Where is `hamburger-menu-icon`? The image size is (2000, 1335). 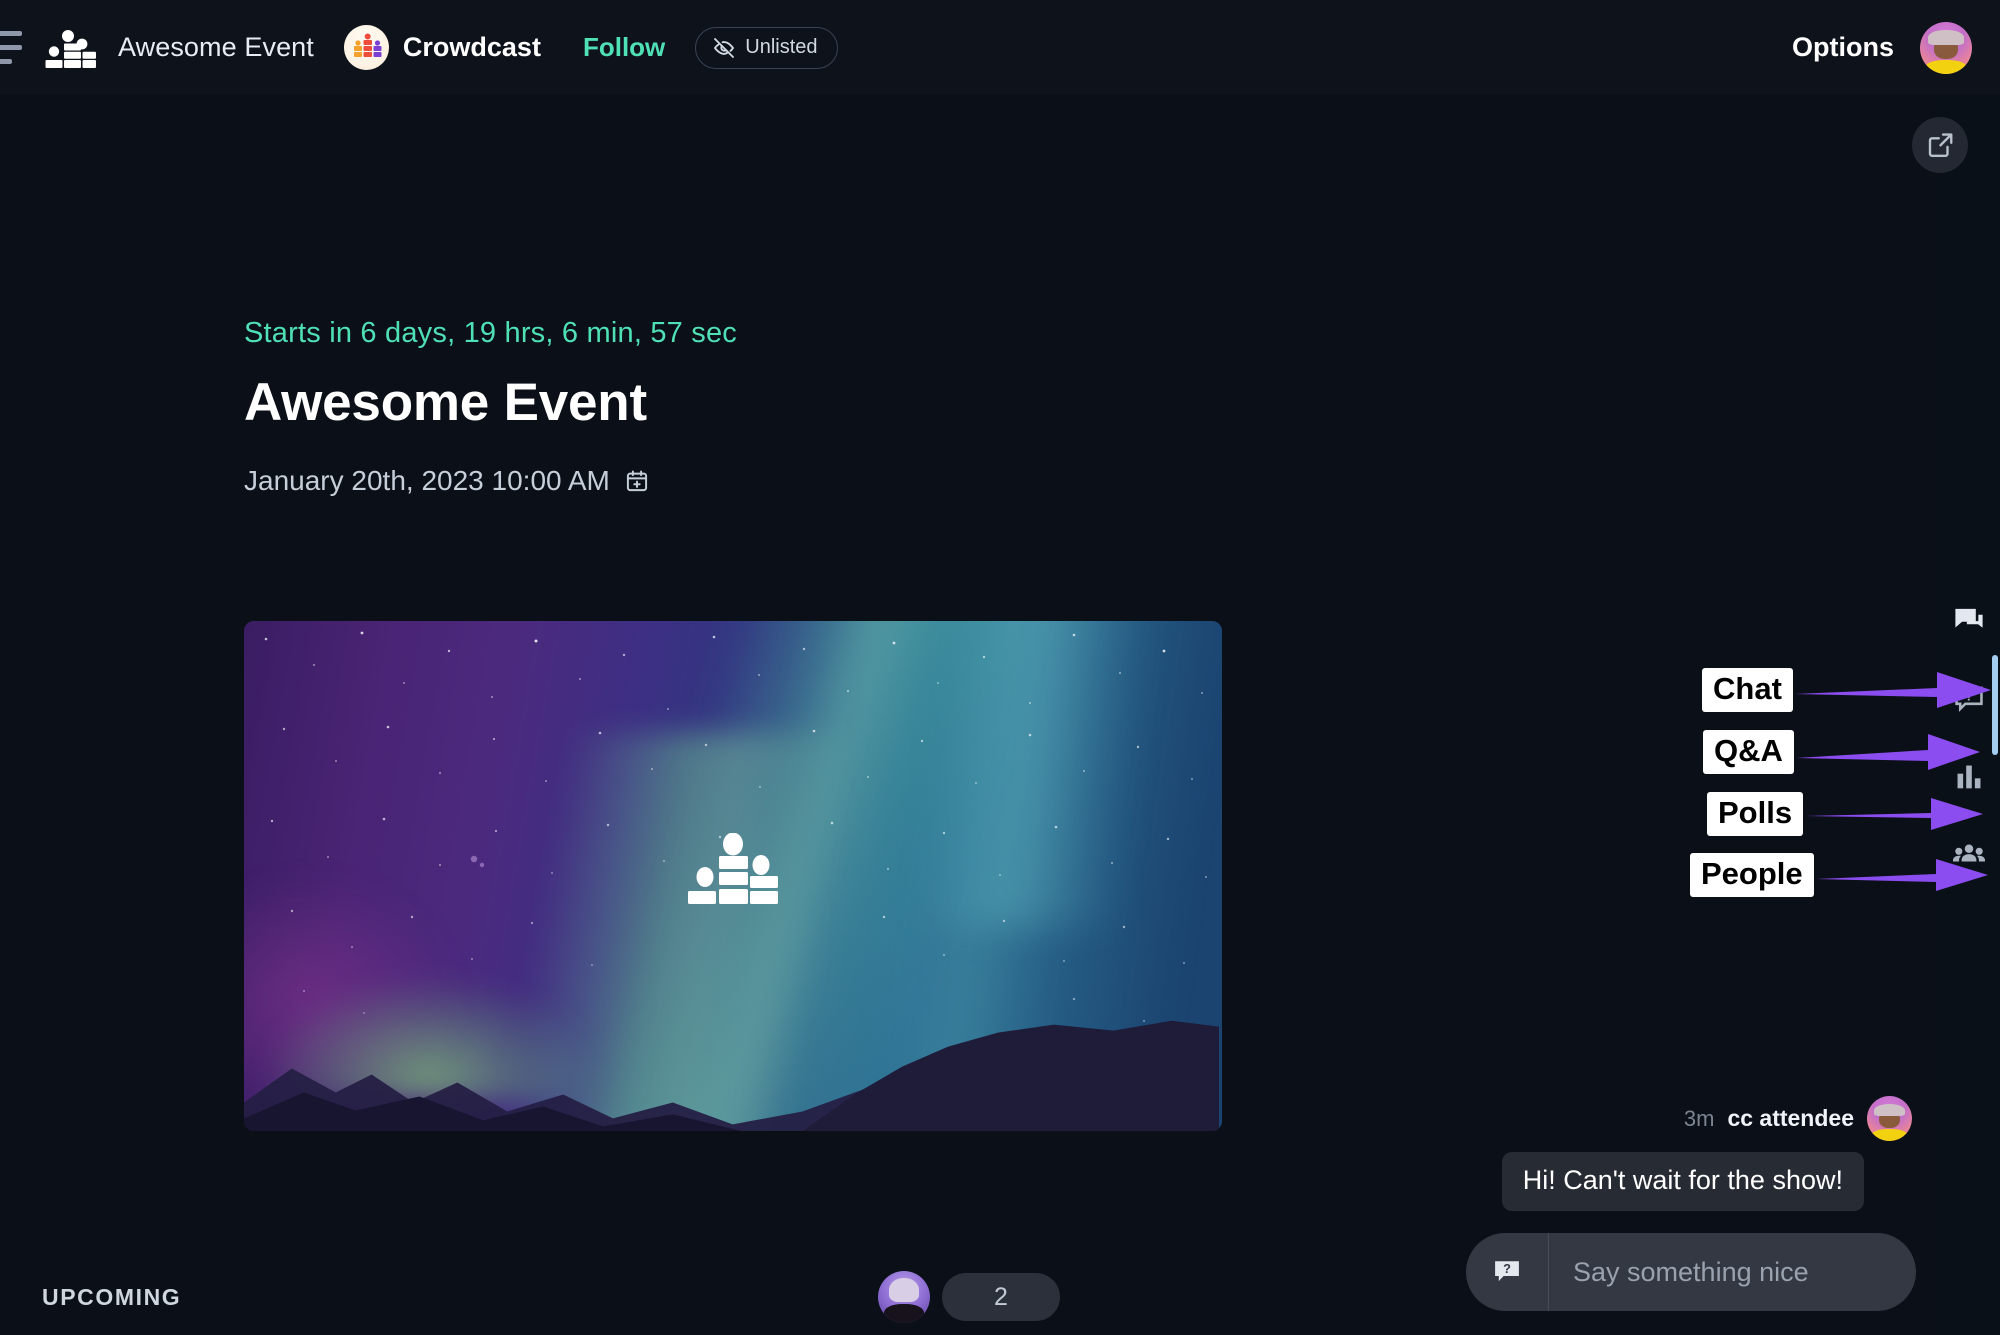 hamburger-menu-icon is located at coordinates (13, 48).